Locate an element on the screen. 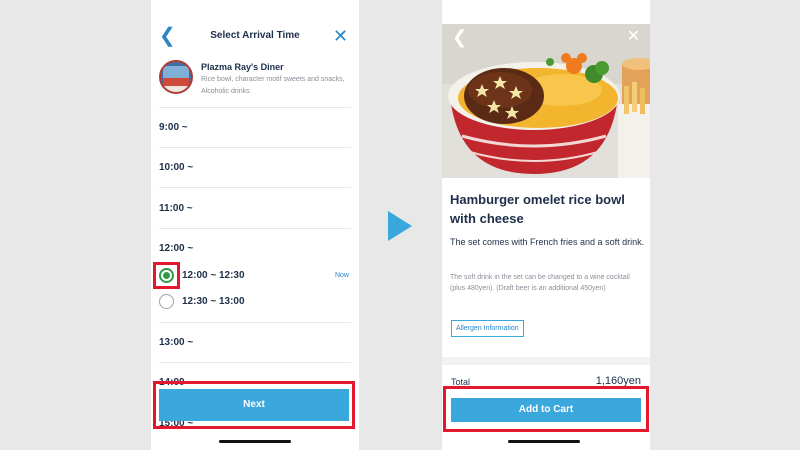 Image resolution: width=800 pixels, height=450 pixels. page-title: Select Arrival Time is located at coordinates (255, 35).